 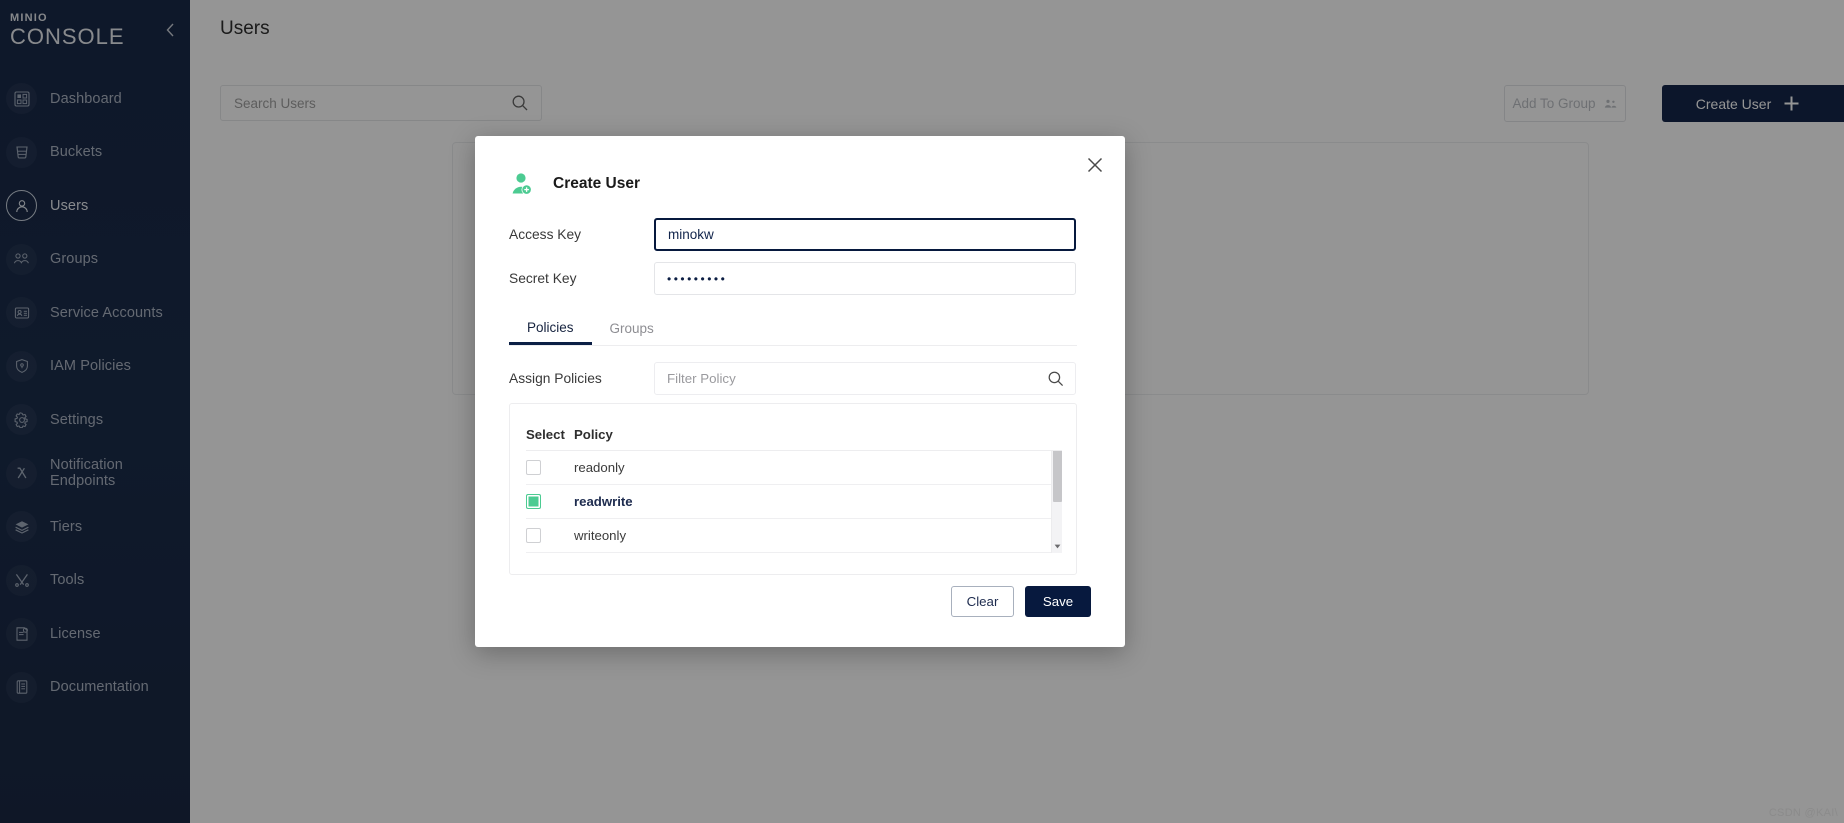 What do you see at coordinates (794, 468) in the screenshot?
I see `table-row: readonly` at bounding box center [794, 468].